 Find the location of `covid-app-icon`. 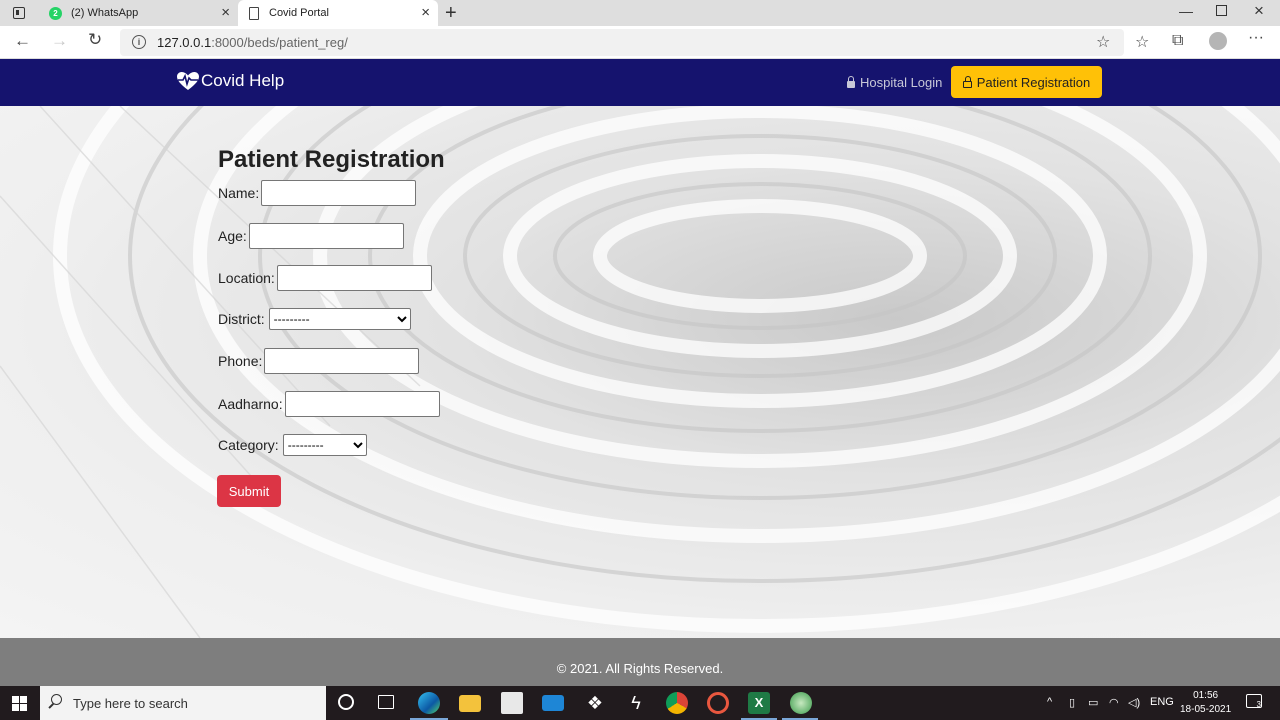

covid-app-icon is located at coordinates (801, 703).